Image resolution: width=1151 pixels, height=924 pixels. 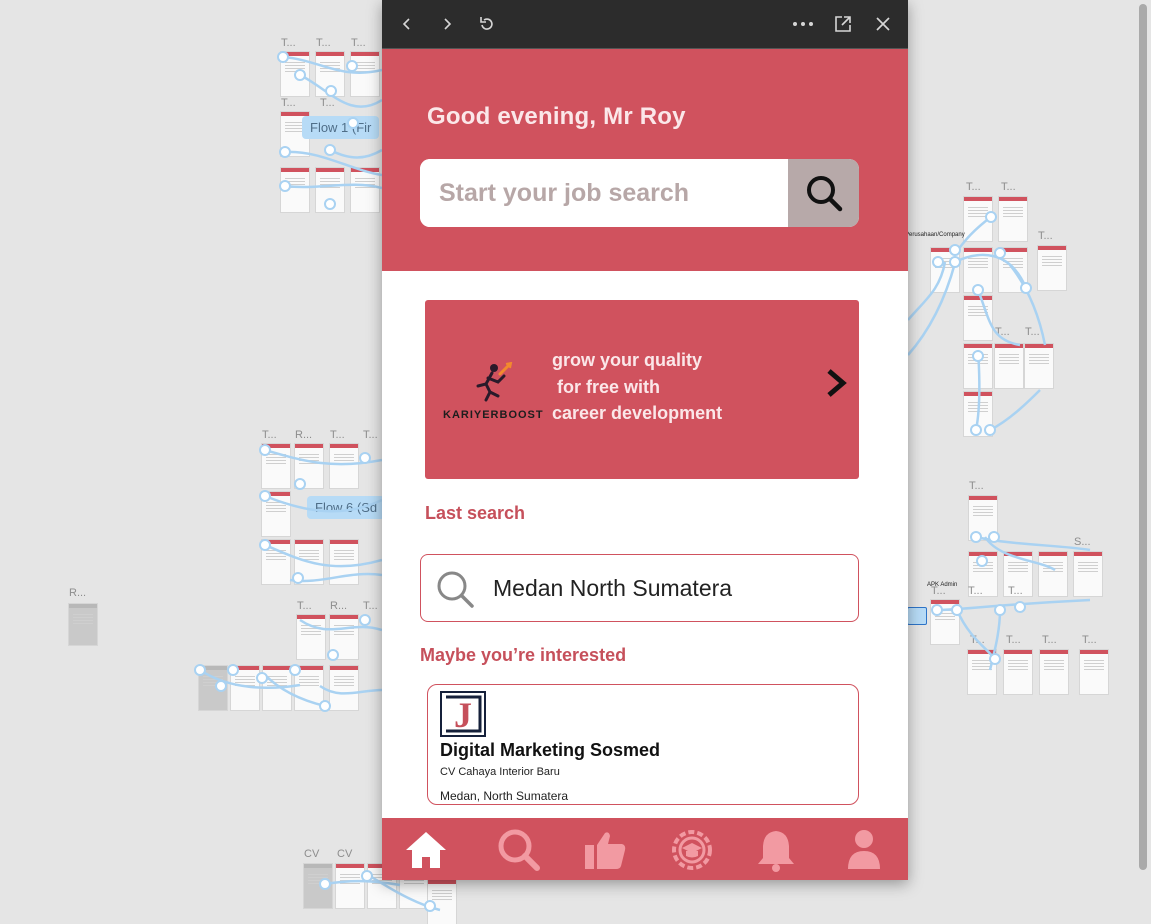 What do you see at coordinates (883, 24) in the screenshot?
I see `close-icon` at bounding box center [883, 24].